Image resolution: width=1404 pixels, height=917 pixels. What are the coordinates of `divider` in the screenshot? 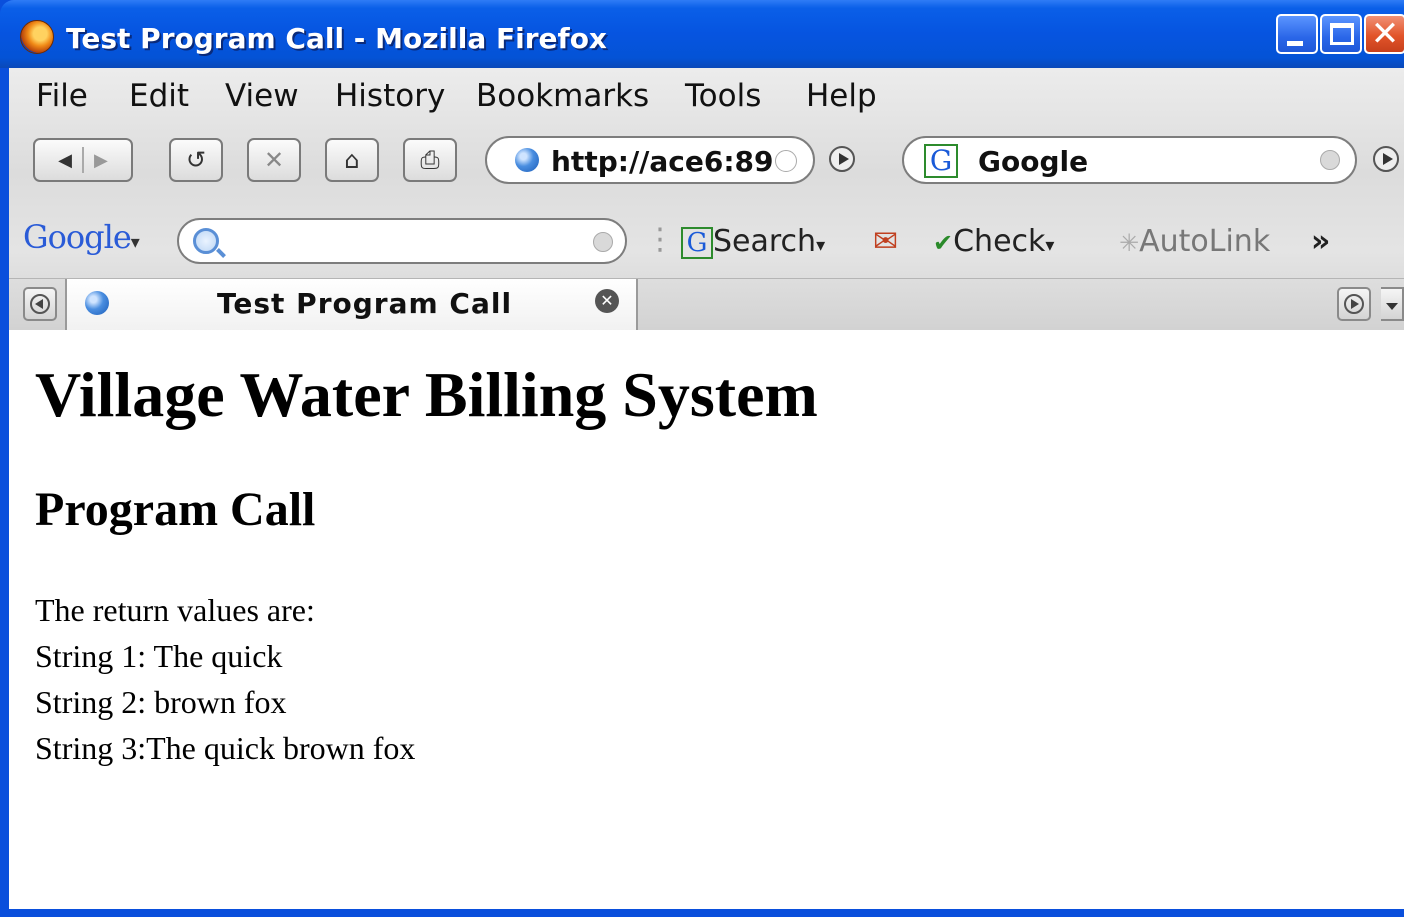 It's located at (83, 160).